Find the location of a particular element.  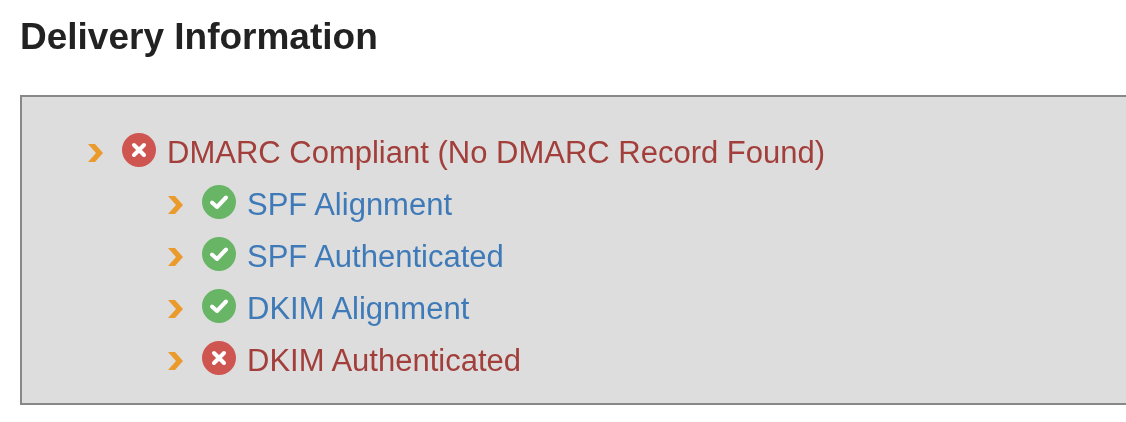

check-label: SPF Authenticated is located at coordinates (375, 257).